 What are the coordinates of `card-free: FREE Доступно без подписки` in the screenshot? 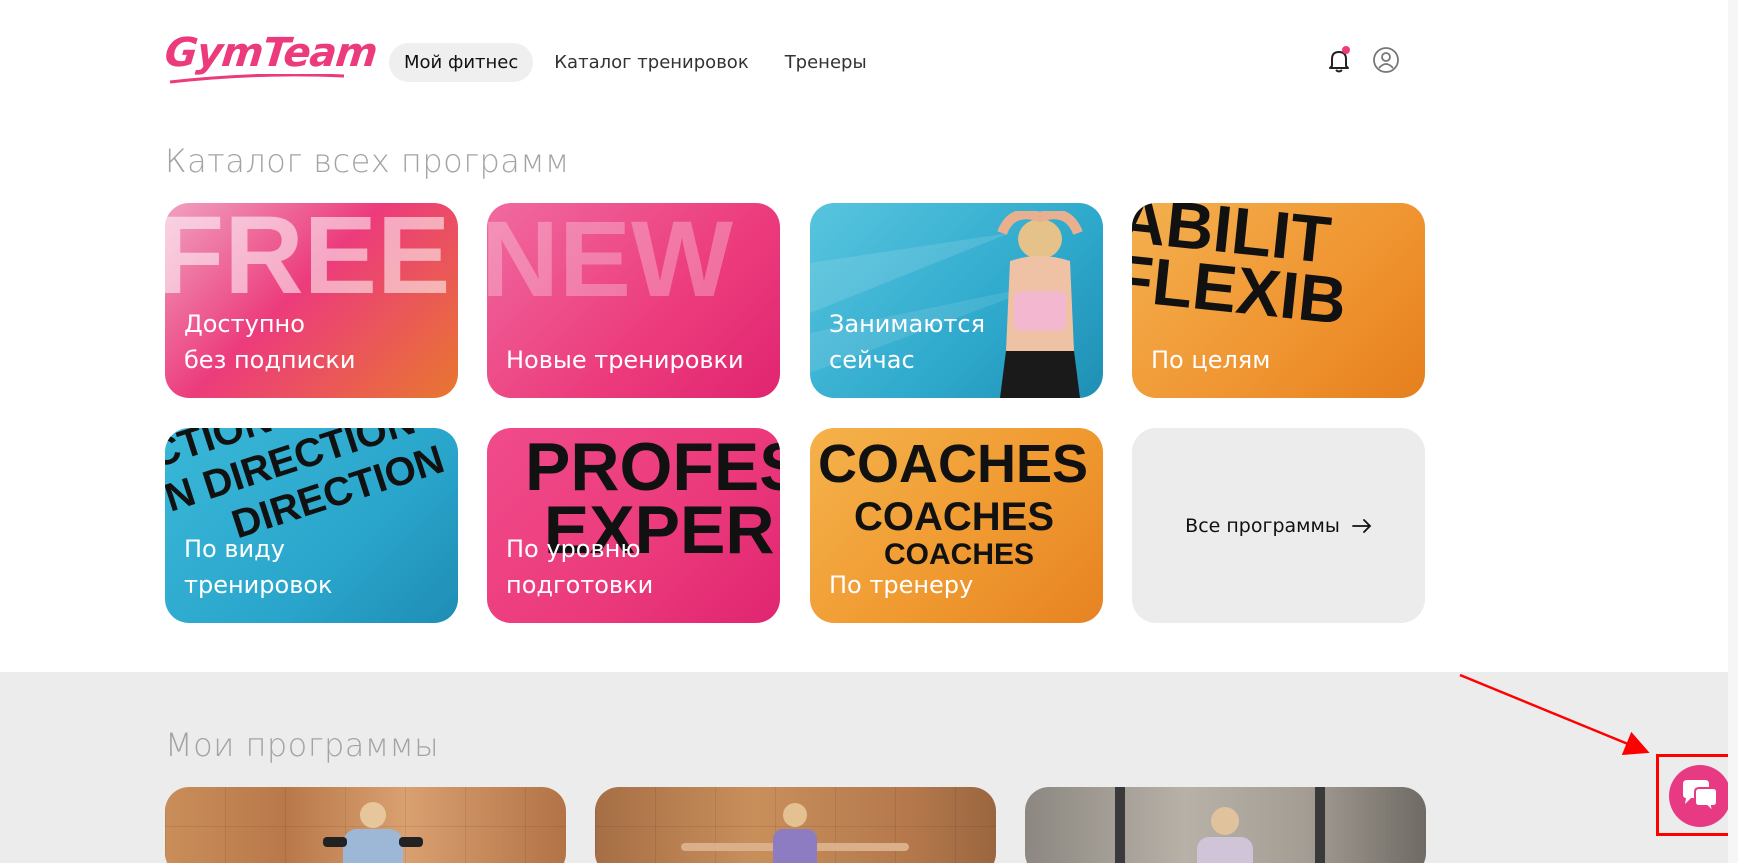 It's located at (311, 300).